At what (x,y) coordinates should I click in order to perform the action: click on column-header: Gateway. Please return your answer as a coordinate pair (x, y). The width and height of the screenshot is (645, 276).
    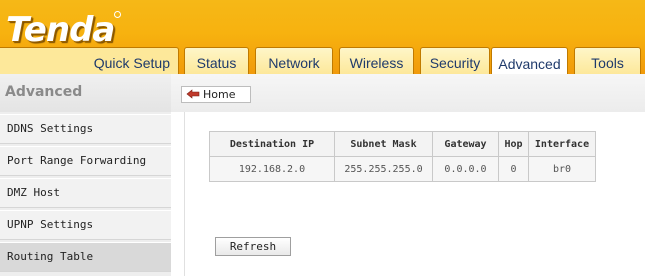
    Looking at the image, I should click on (465, 144).